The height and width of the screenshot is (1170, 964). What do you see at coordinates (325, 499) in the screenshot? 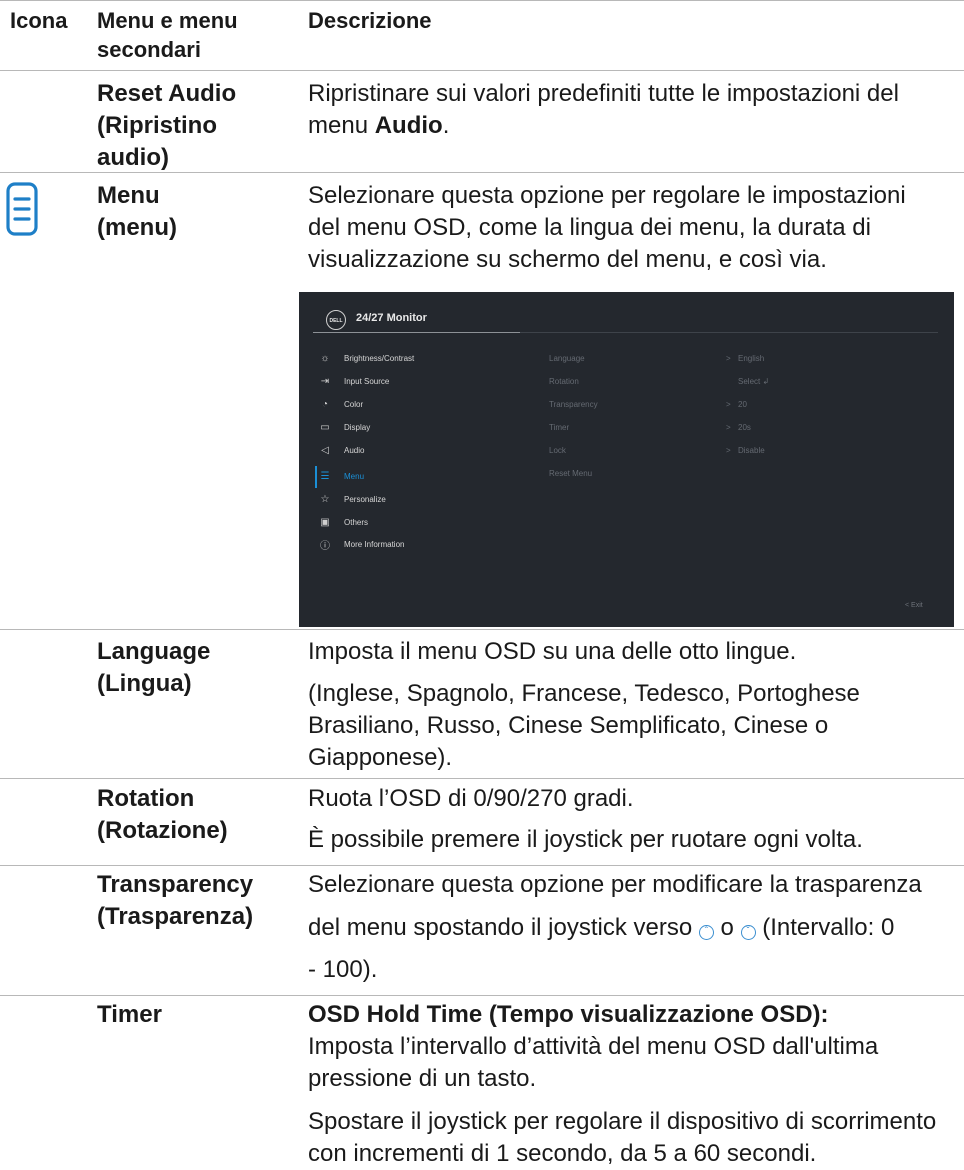
I see `star-icon: ☆` at bounding box center [325, 499].